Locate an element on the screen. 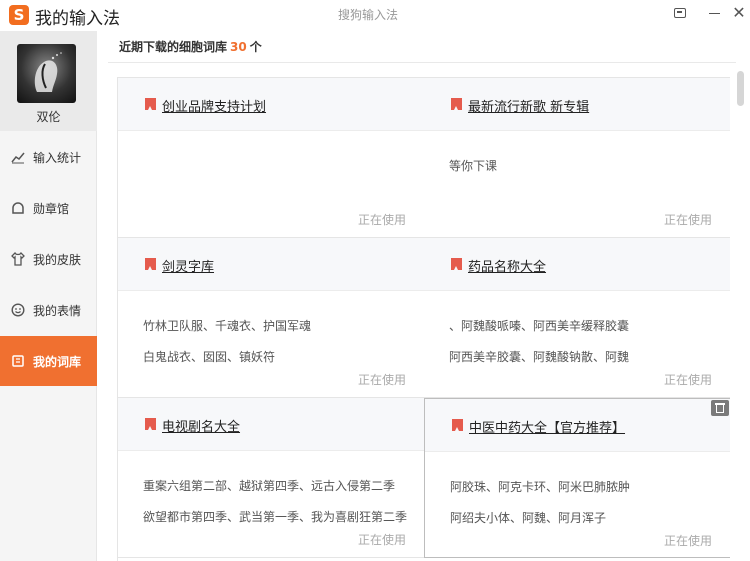 This screenshot has height=561, width=750. card-header: 最新流行新歌 新专辑 is located at coordinates (577, 104).